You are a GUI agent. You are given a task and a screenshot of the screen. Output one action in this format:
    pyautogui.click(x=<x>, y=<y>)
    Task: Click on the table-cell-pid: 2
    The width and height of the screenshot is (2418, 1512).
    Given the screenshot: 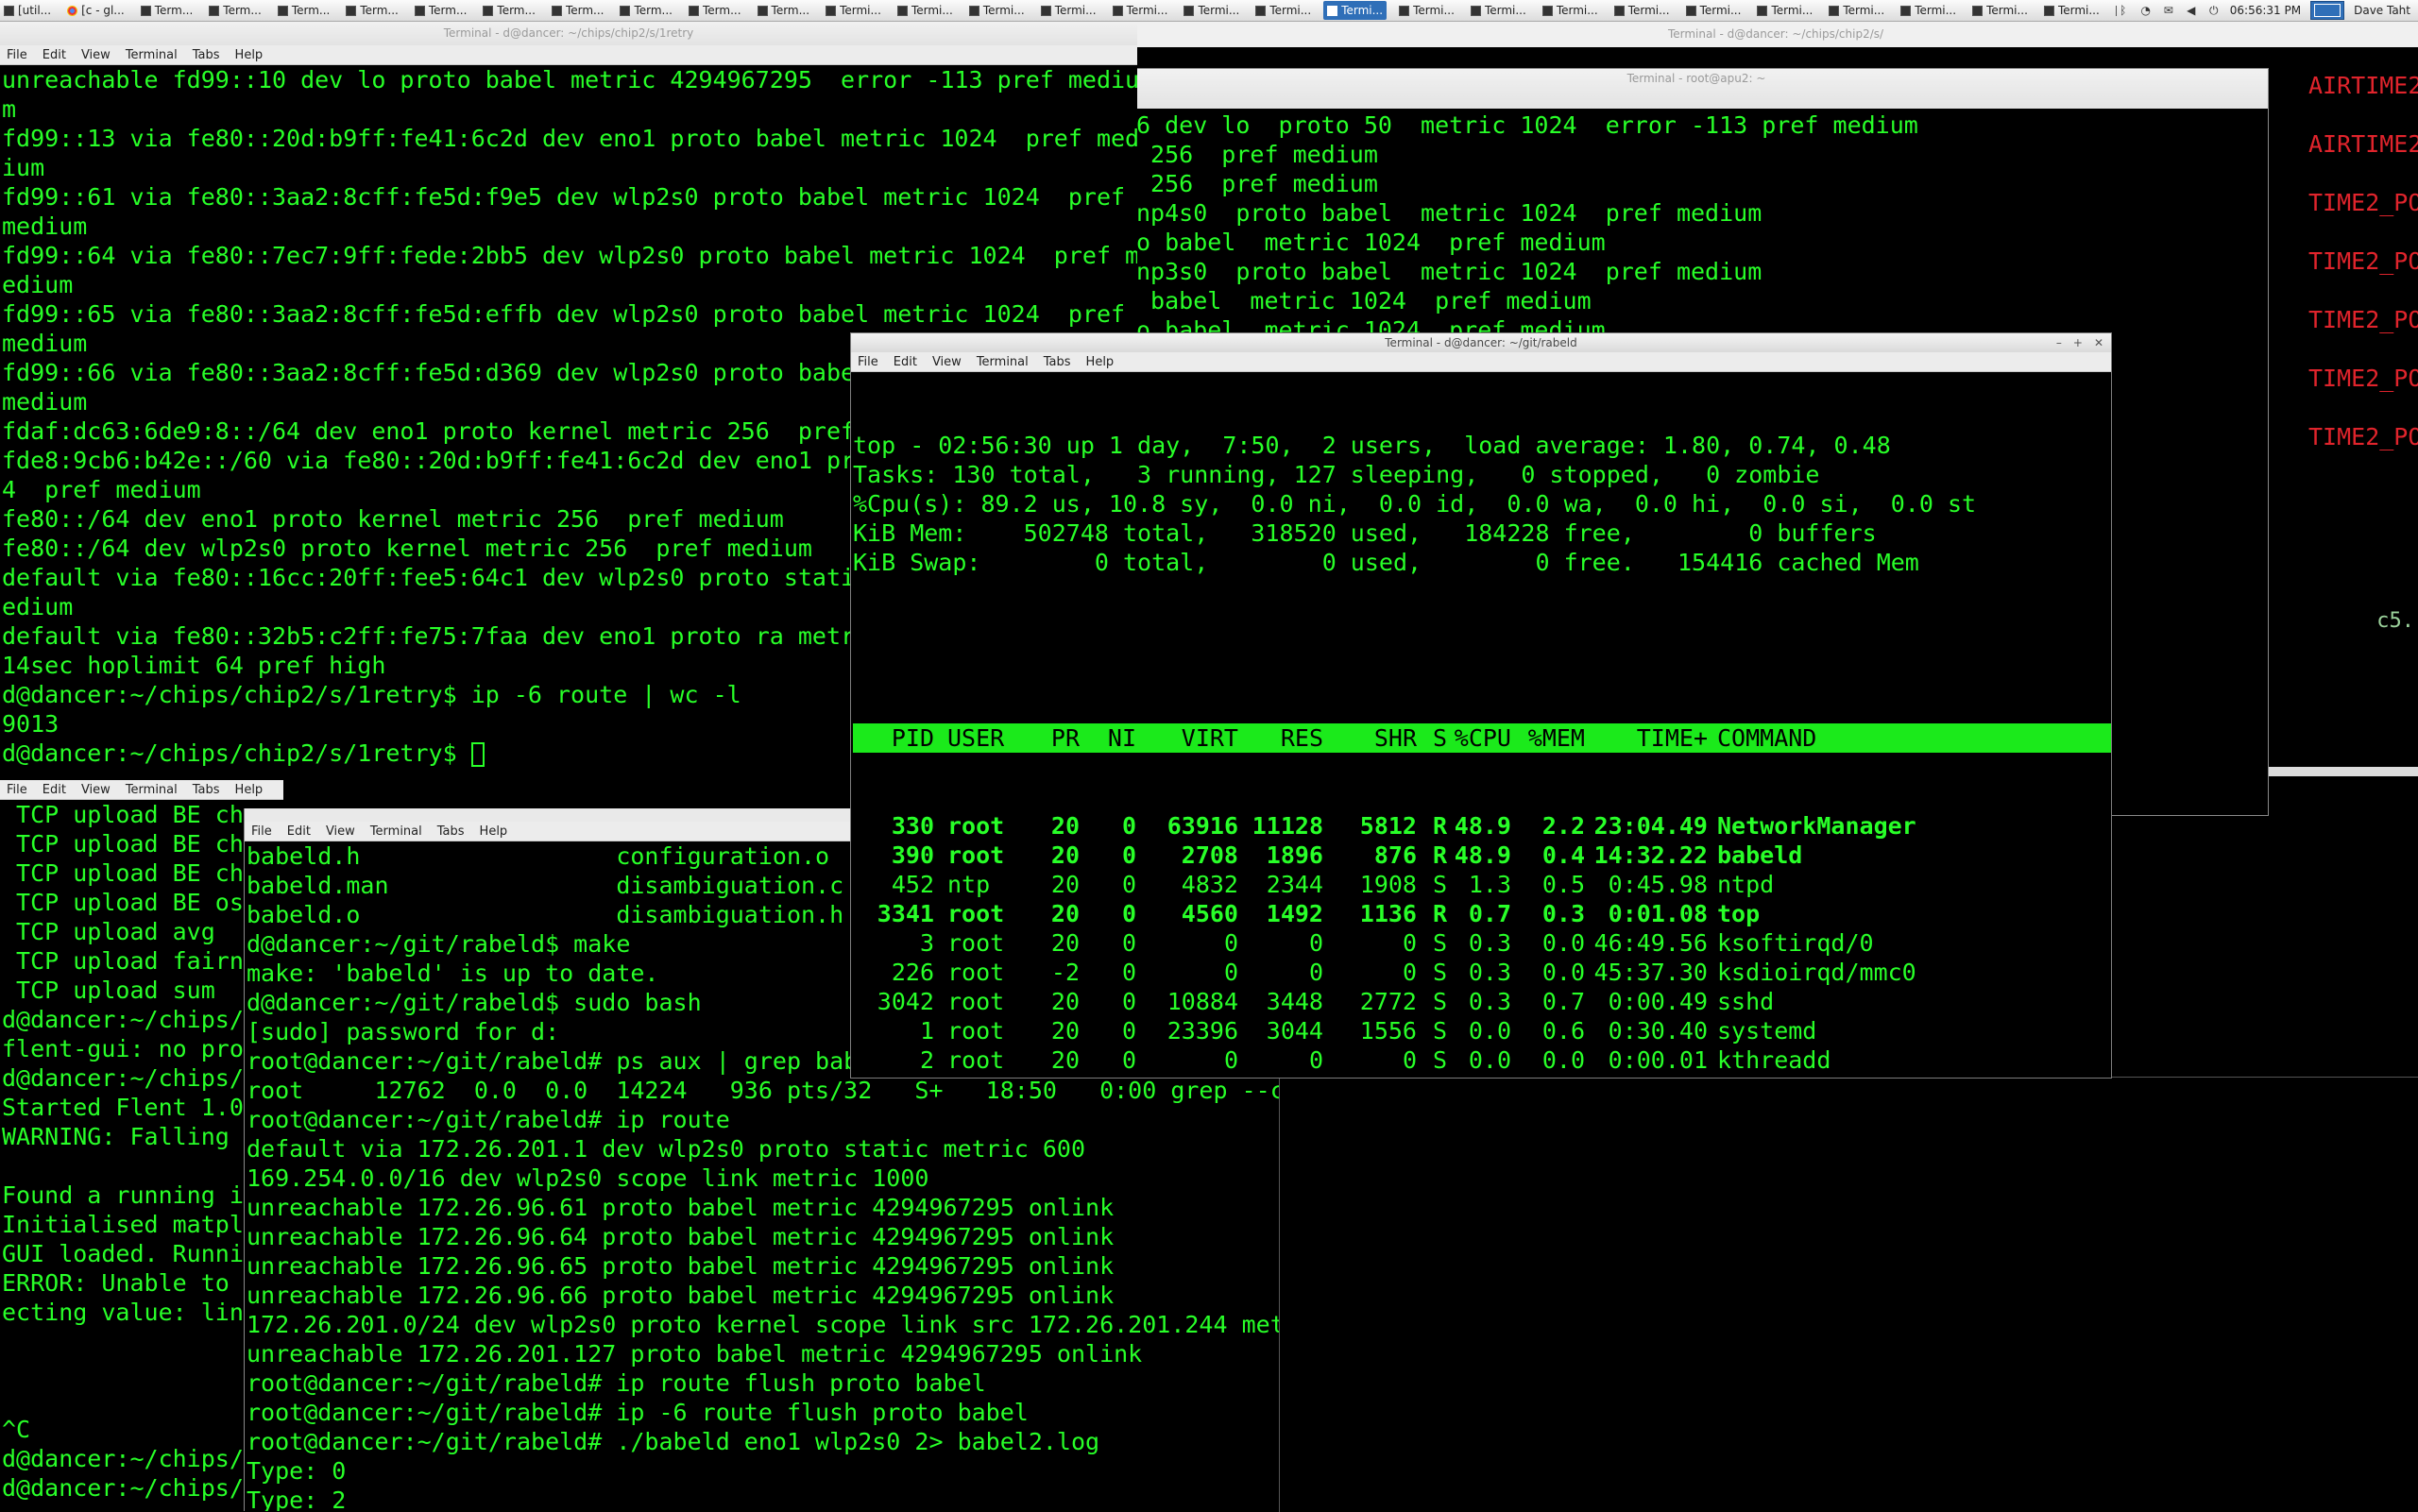 What is the action you would take?
    pyautogui.click(x=926, y=1060)
    